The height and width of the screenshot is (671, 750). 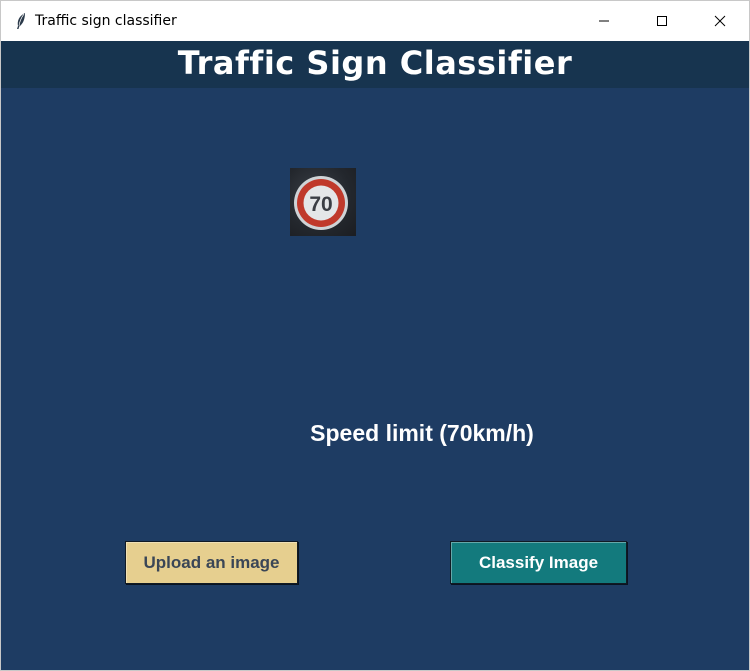 I want to click on close-button, so click(x=720, y=21).